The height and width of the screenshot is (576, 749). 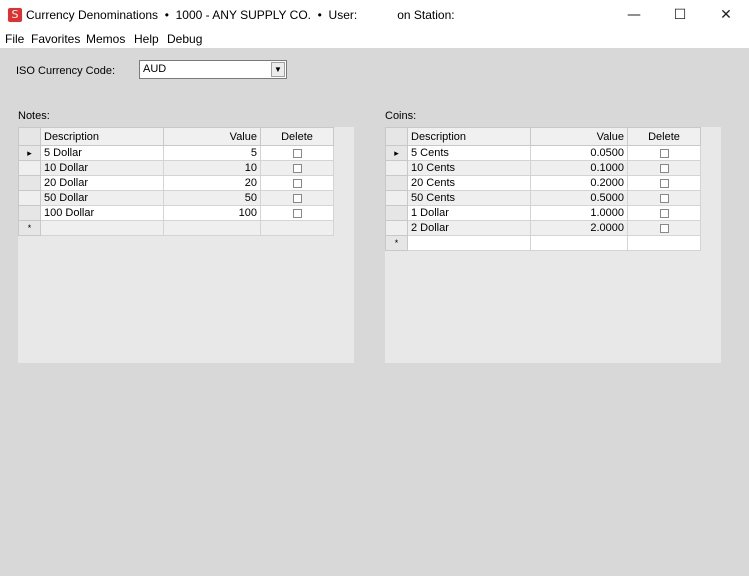 What do you see at coordinates (102, 168) in the screenshot?
I see `description-cell: 10 Dollar` at bounding box center [102, 168].